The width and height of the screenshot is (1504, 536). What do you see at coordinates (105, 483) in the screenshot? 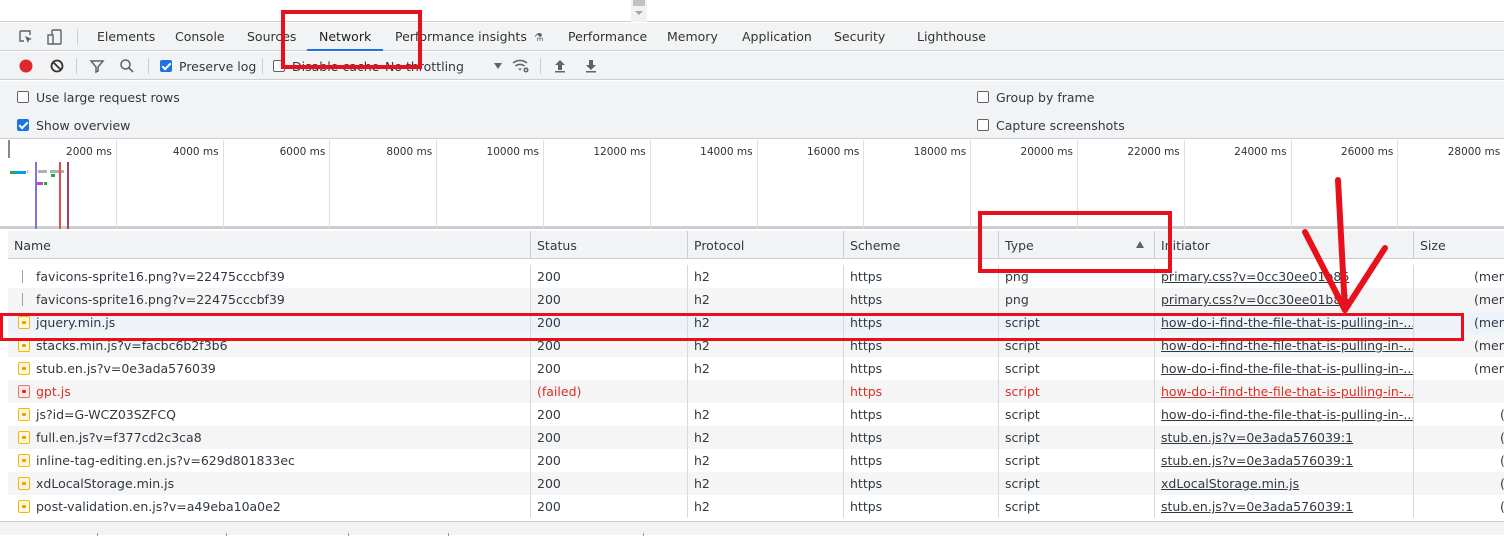
I see `request-name: xdLocalStorage.min.js` at bounding box center [105, 483].